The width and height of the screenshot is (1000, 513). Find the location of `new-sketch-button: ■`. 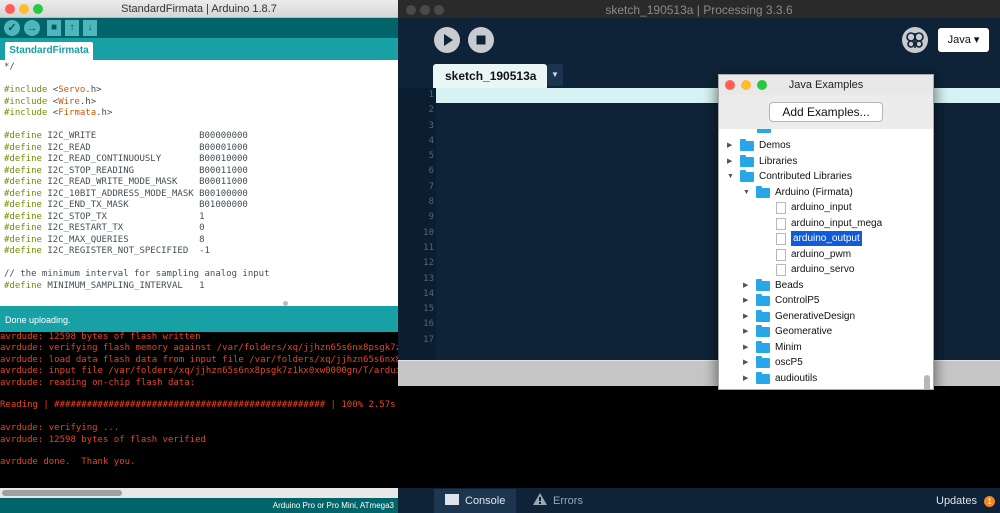

new-sketch-button: ■ is located at coordinates (54, 28).